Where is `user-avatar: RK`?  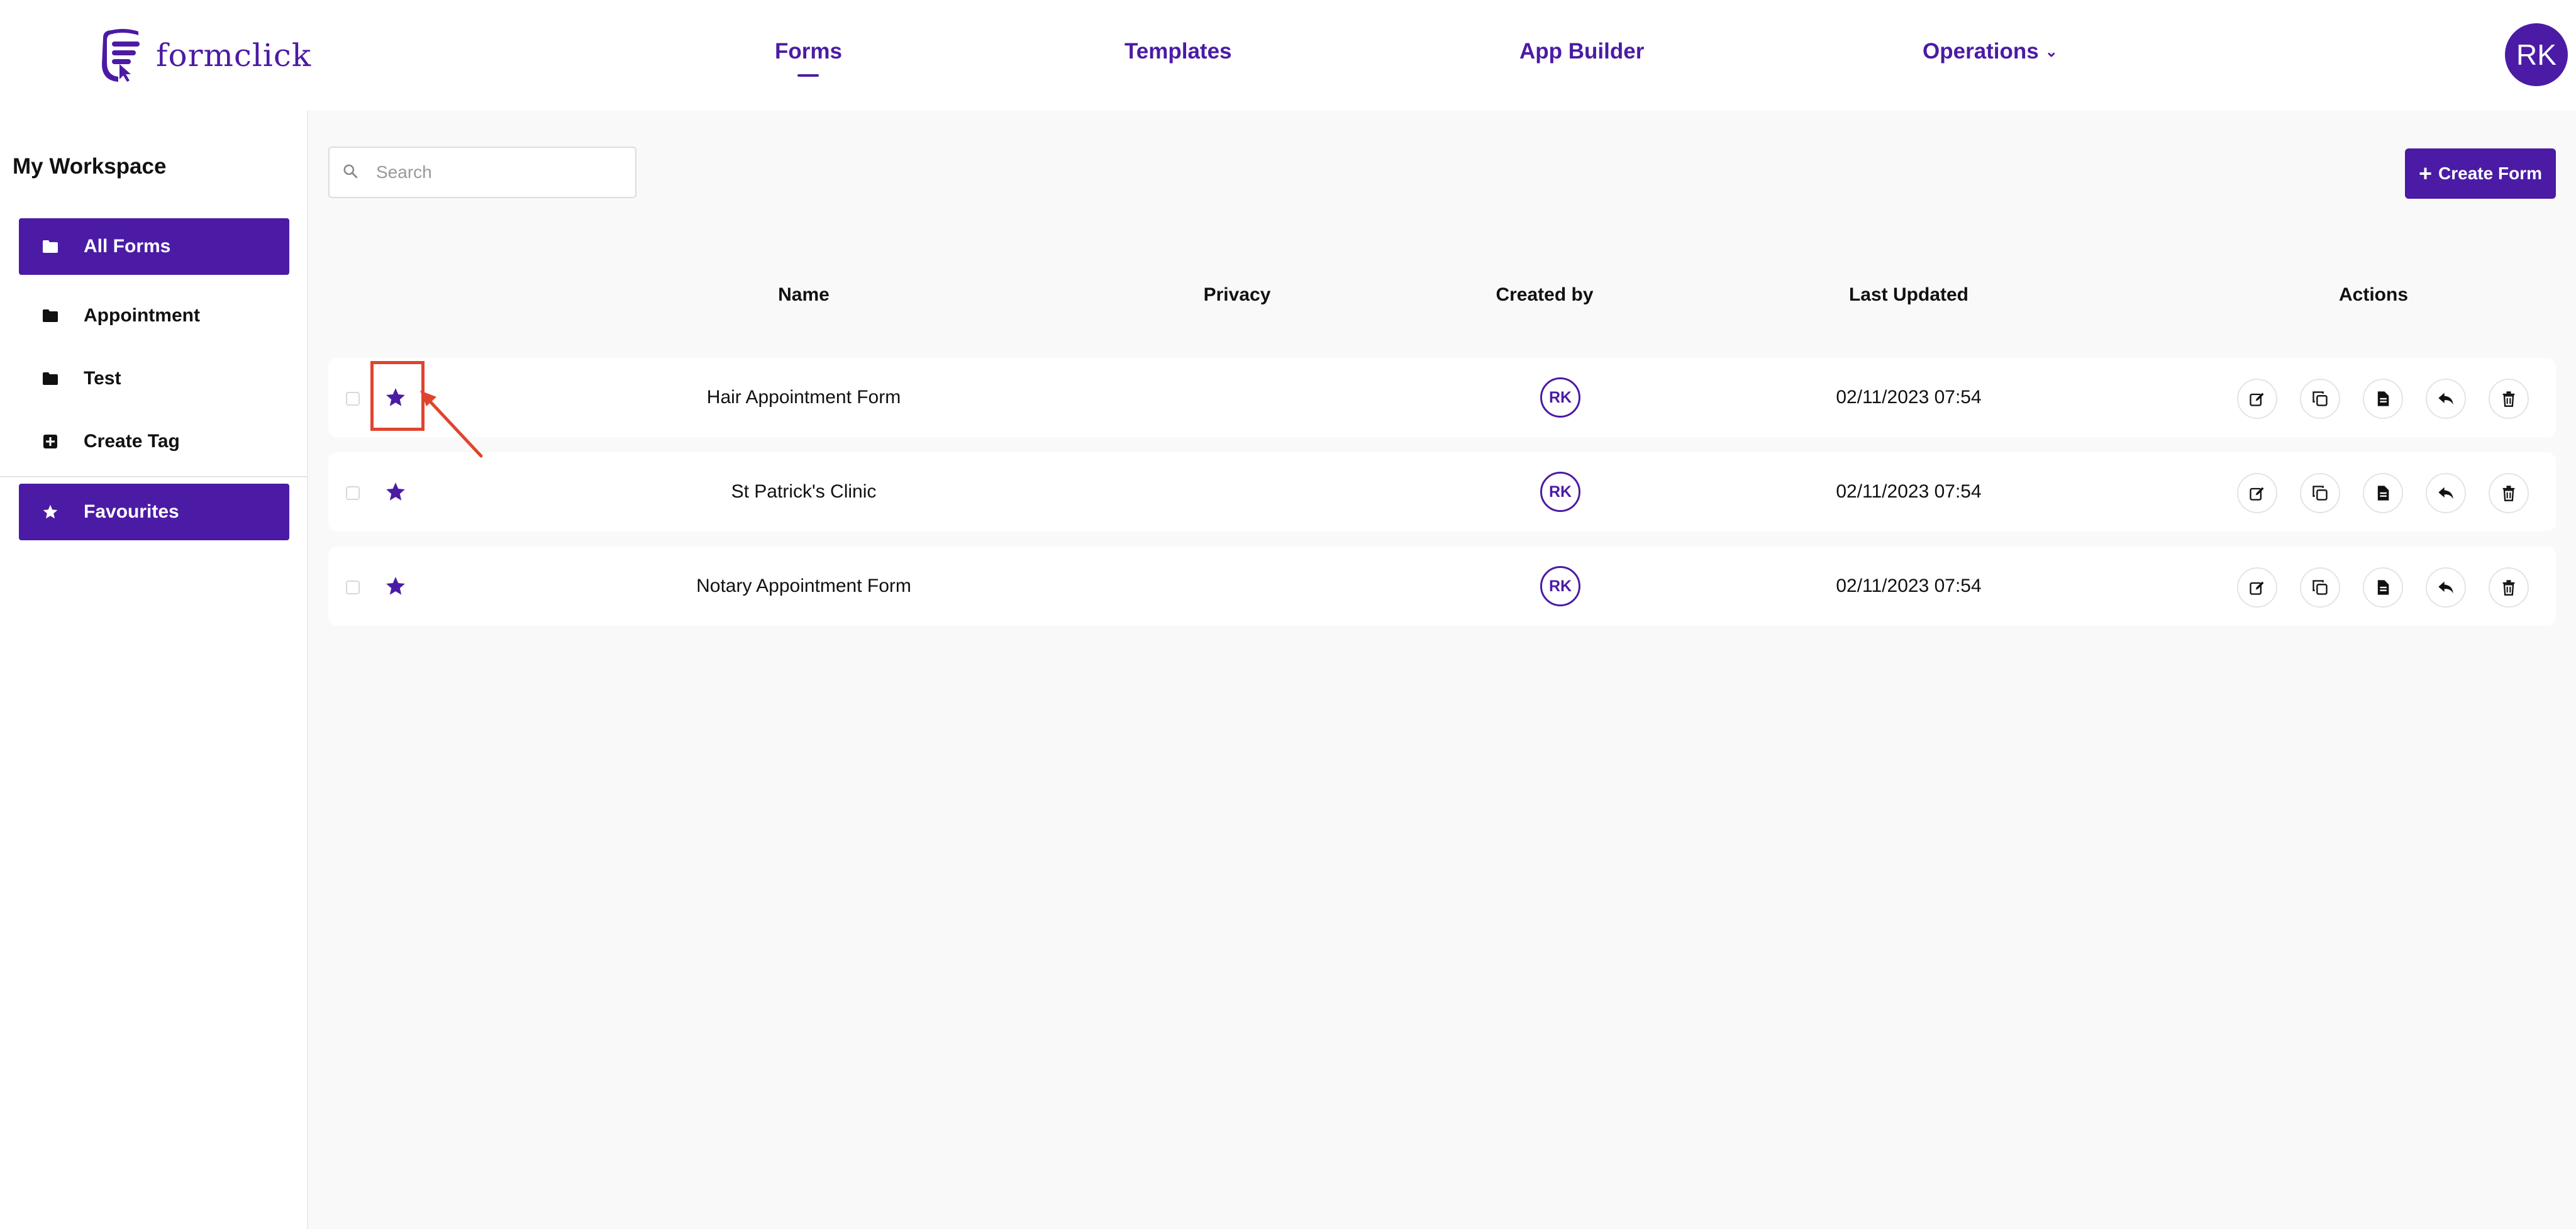 user-avatar: RK is located at coordinates (2536, 54).